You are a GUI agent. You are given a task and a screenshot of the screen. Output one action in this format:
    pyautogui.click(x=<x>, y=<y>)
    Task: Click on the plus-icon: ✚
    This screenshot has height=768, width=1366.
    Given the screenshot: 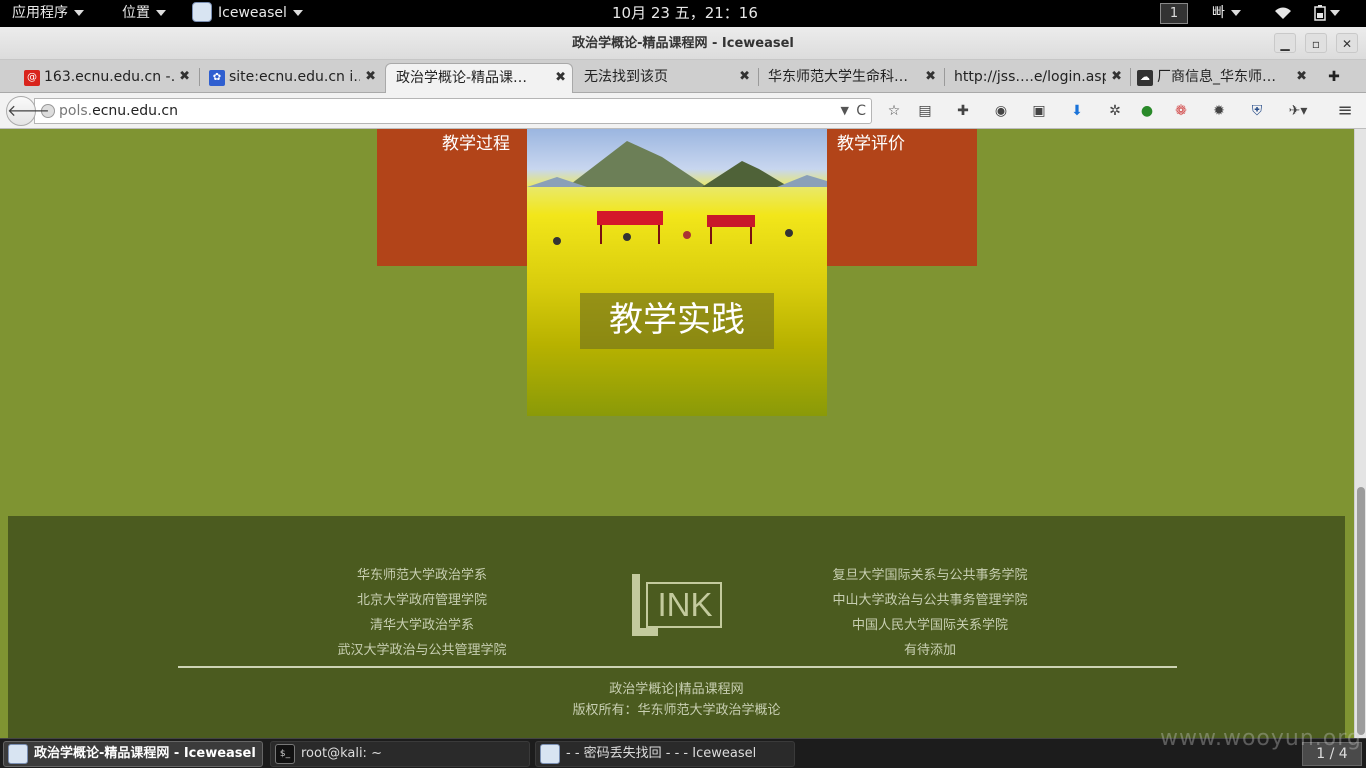 What is the action you would take?
    pyautogui.click(x=1334, y=77)
    